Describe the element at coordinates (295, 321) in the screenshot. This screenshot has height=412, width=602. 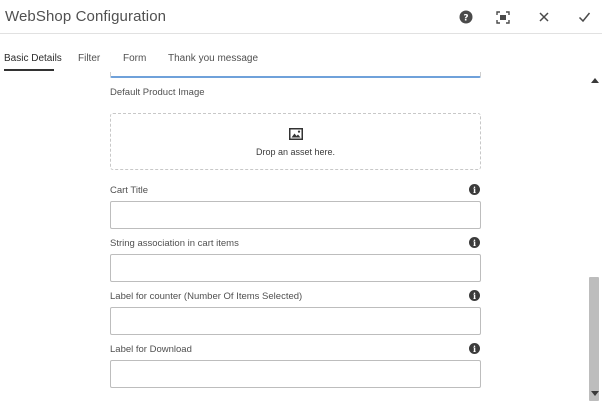
I see `counter-label-input` at that location.